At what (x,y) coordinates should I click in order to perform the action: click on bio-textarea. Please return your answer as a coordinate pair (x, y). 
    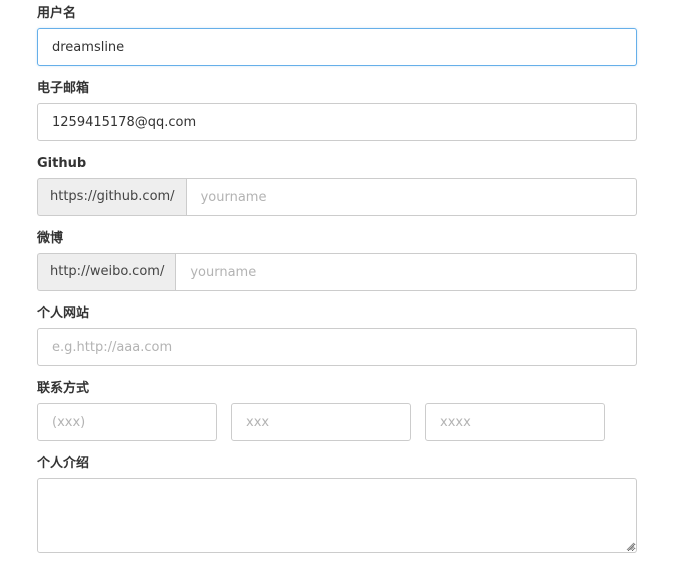
    Looking at the image, I should click on (337, 515).